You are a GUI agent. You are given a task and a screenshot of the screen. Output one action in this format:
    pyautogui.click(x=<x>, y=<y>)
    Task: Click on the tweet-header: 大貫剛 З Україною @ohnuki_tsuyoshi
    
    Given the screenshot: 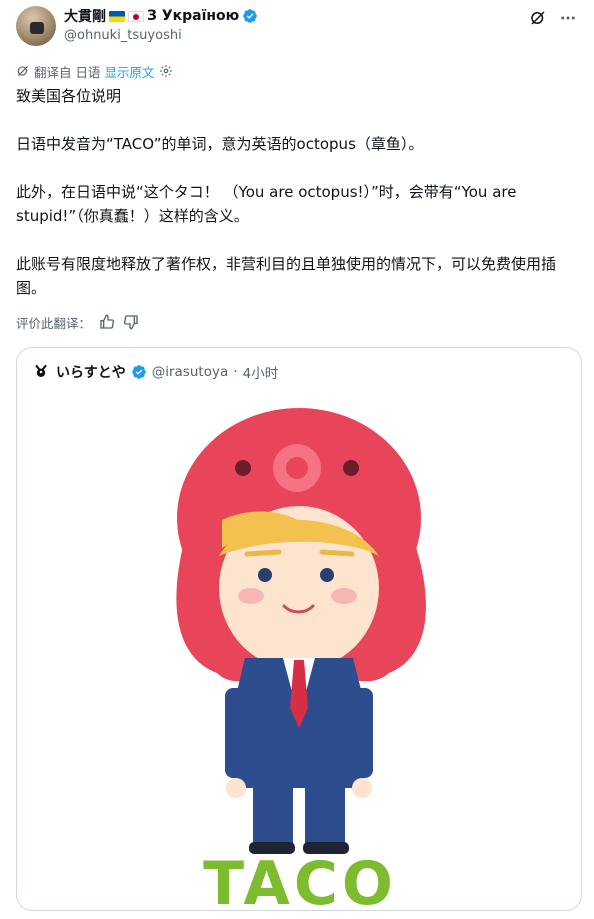 What is the action you would take?
    pyautogui.click(x=297, y=26)
    